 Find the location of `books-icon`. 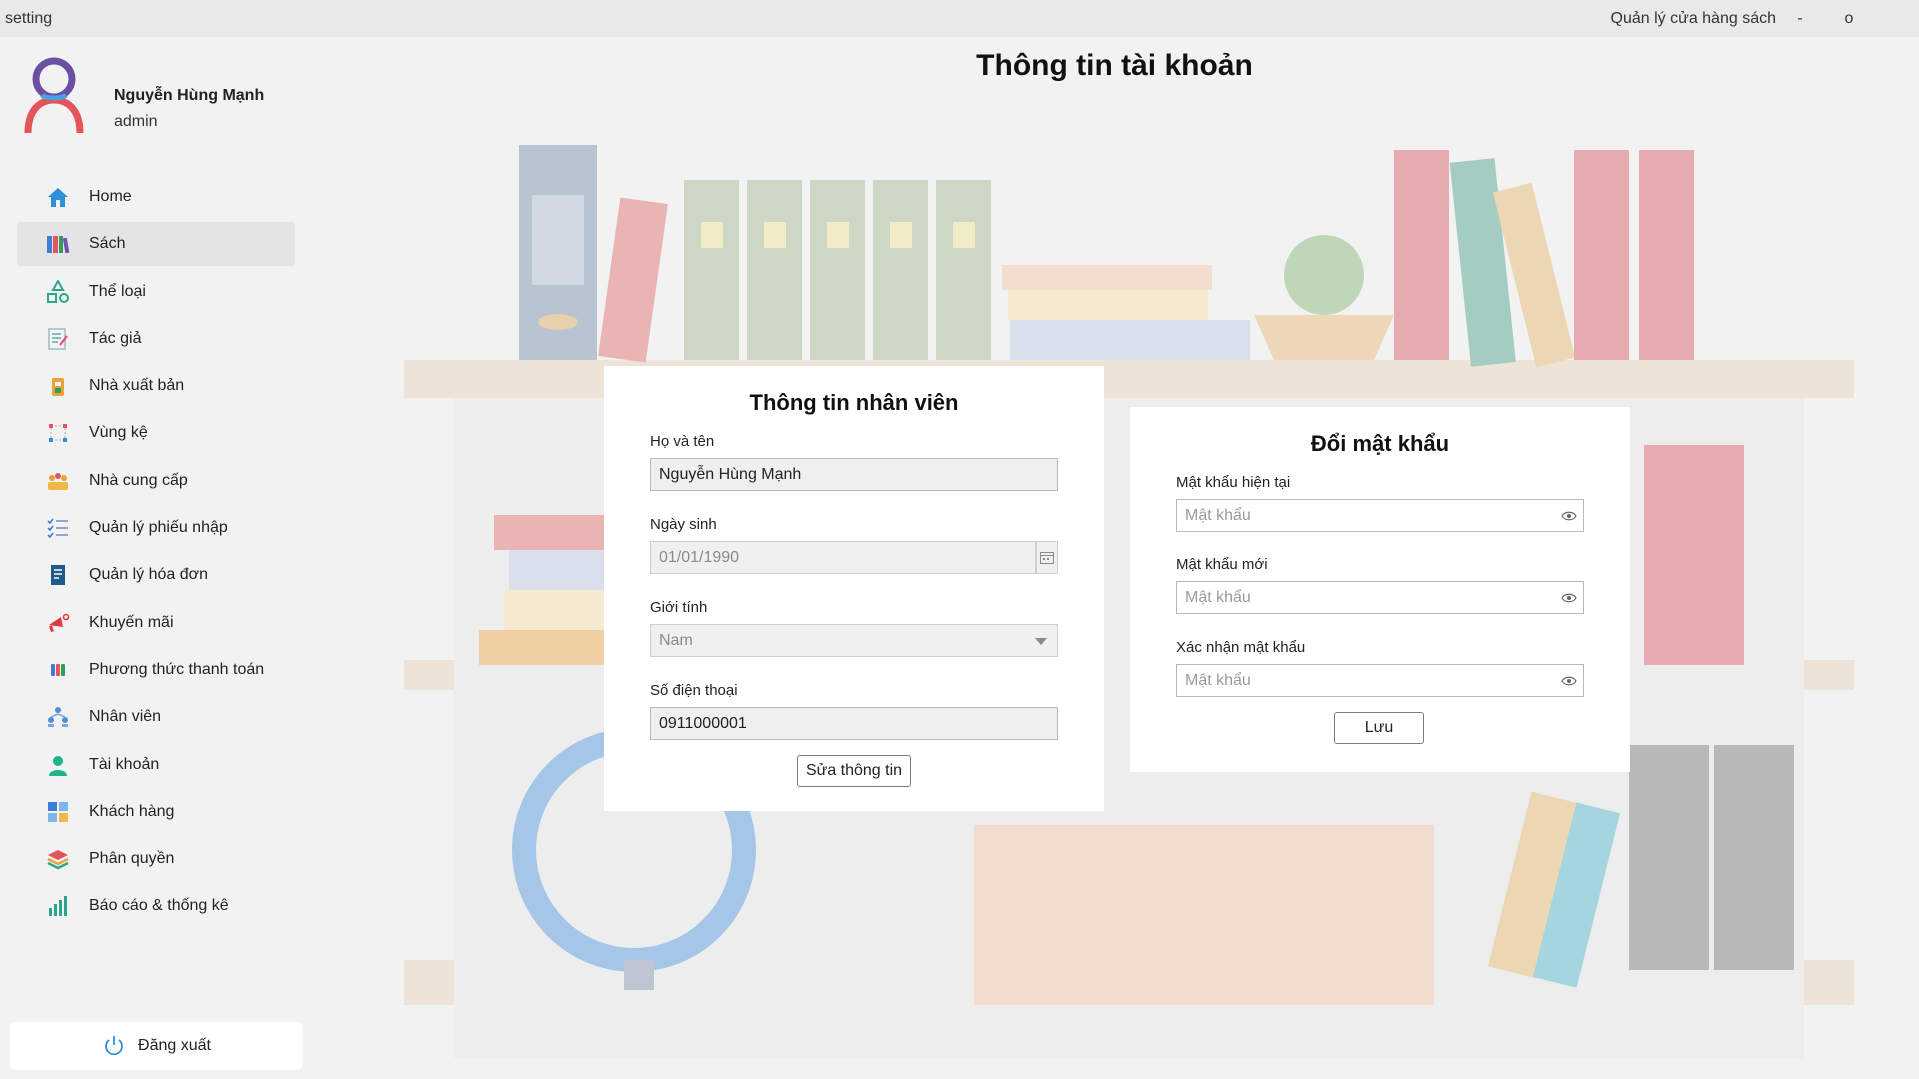

books-icon is located at coordinates (58, 244).